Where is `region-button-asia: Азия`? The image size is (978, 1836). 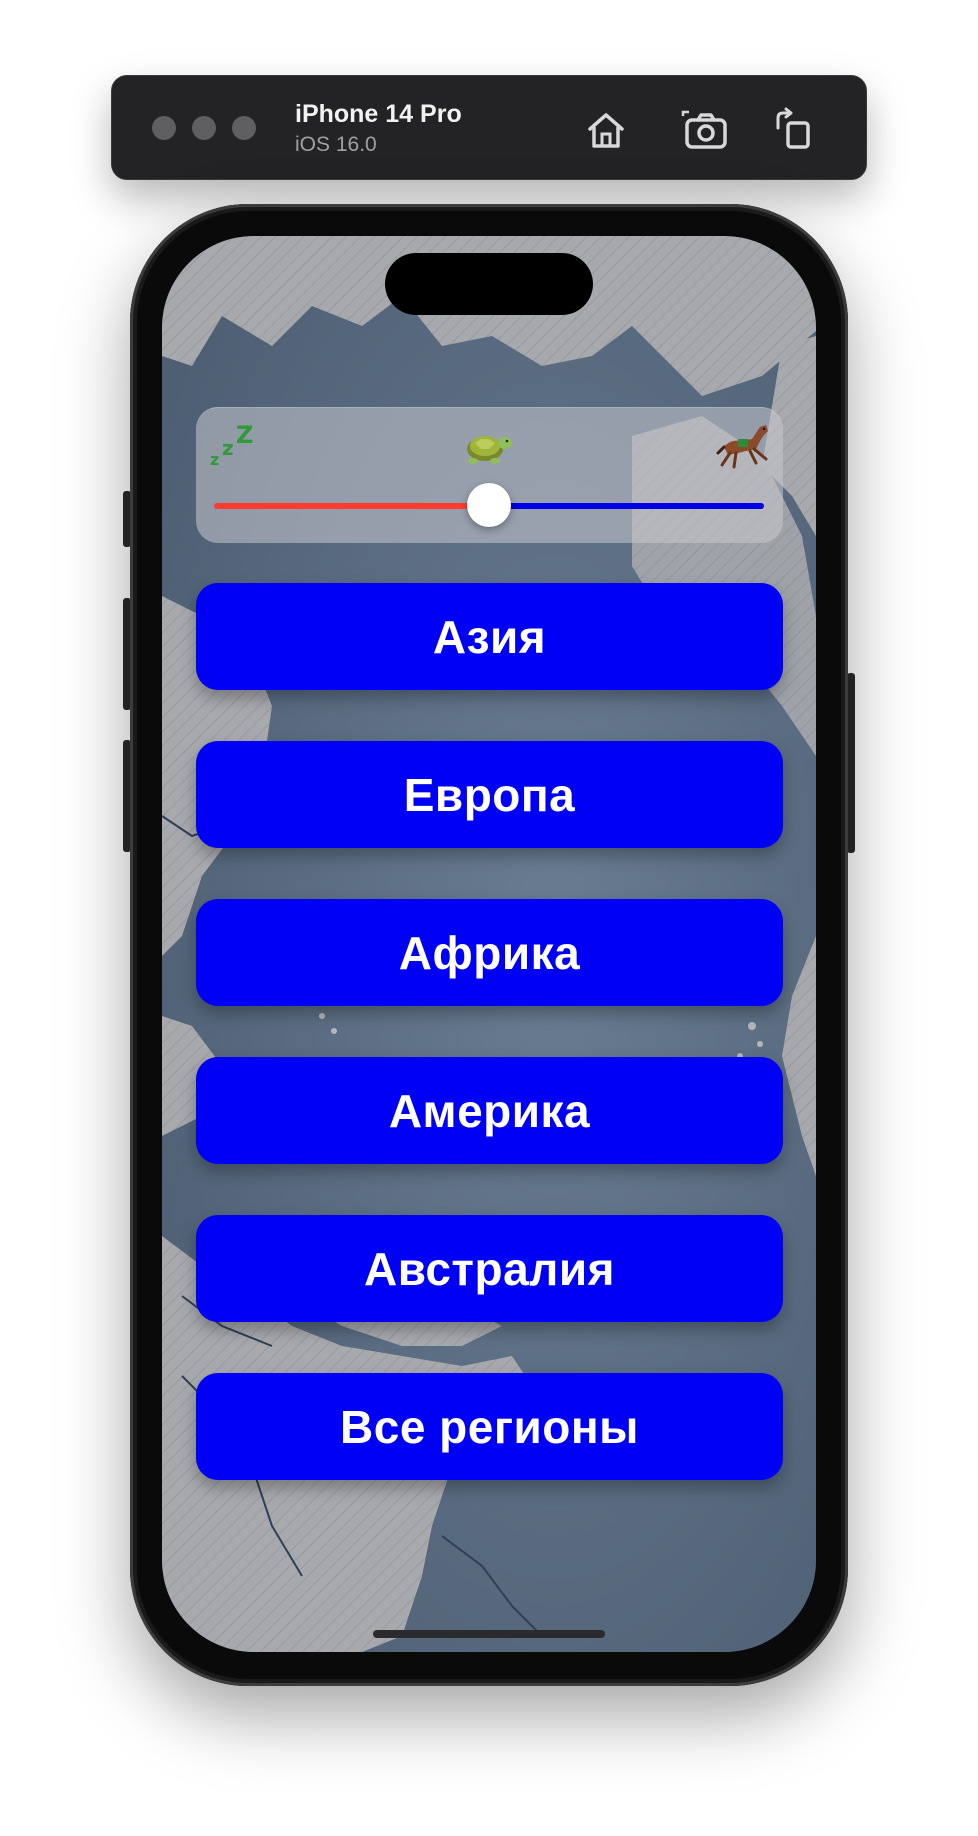 region-button-asia: Азия is located at coordinates (489, 636).